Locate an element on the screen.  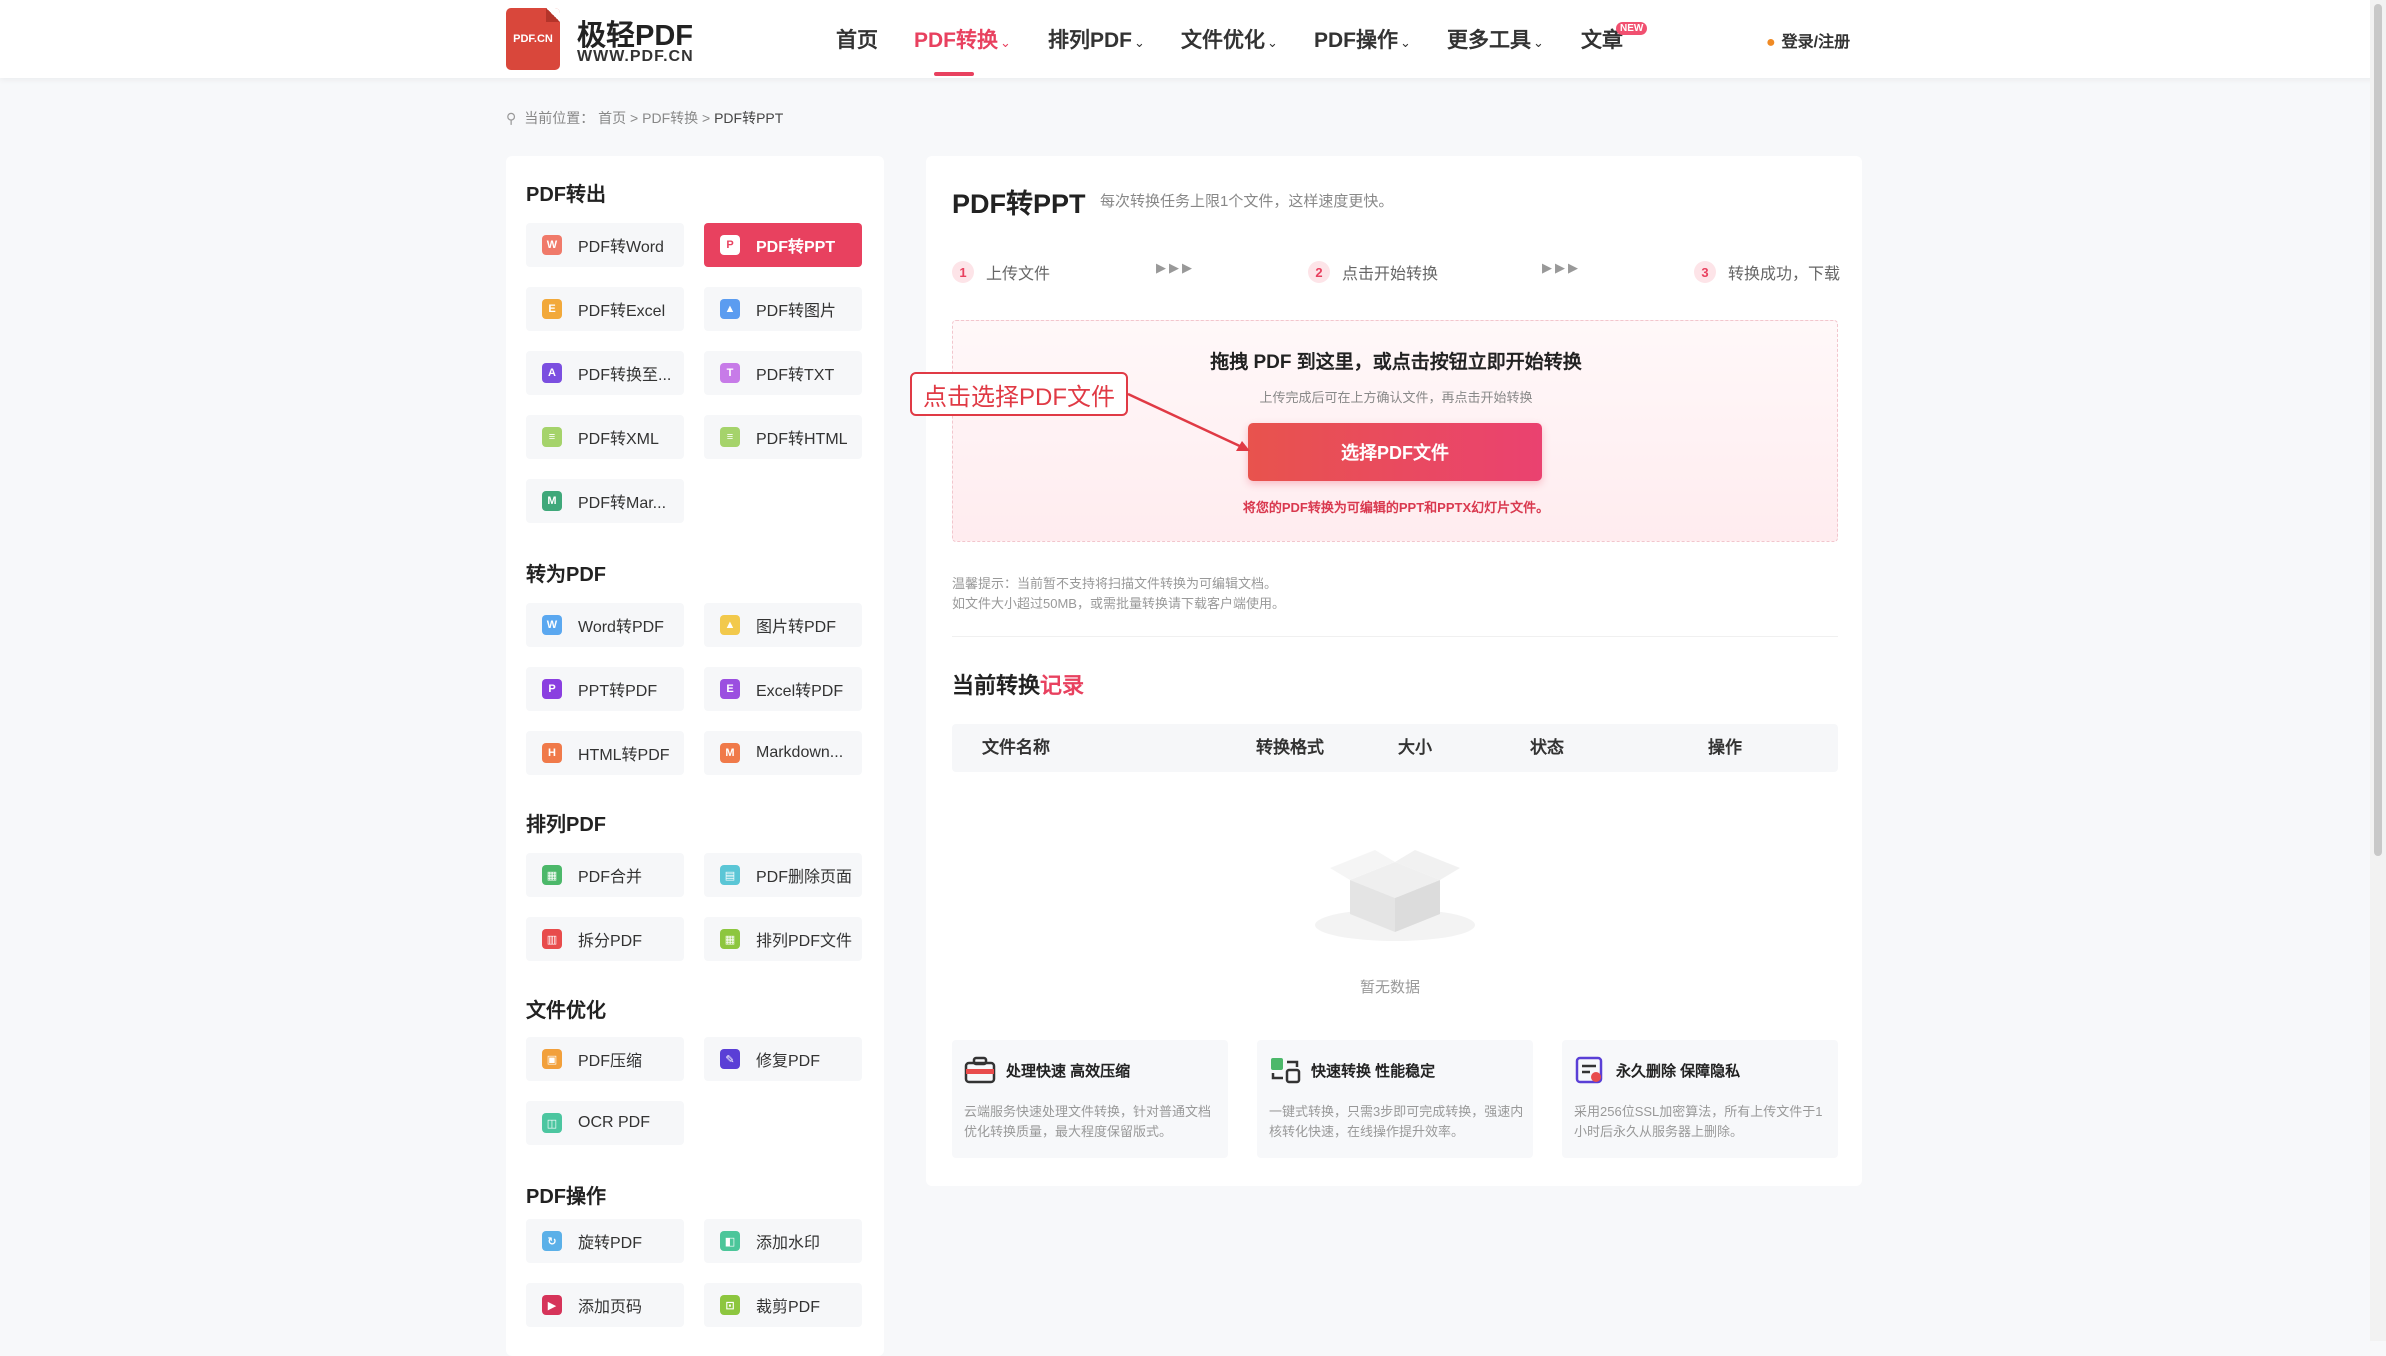
step-2: 2 点击开始转换 is located at coordinates (1373, 272).